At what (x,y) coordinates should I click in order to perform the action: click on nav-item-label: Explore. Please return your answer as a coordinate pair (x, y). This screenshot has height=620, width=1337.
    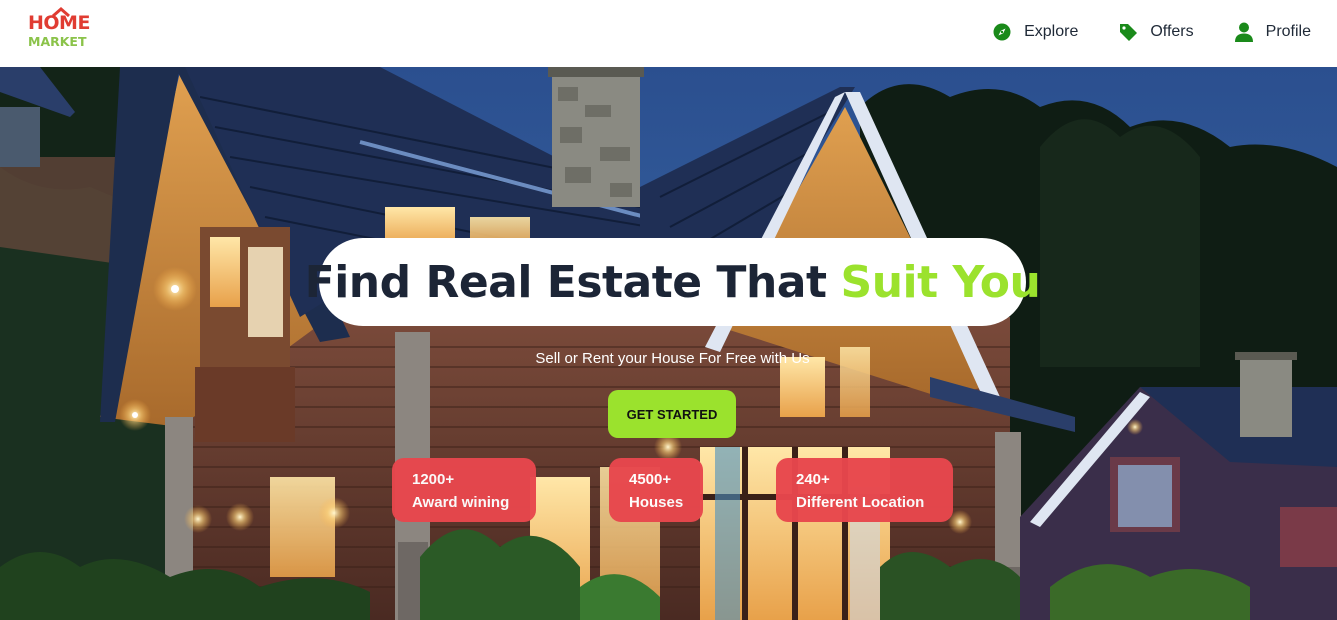
    Looking at the image, I should click on (1051, 31).